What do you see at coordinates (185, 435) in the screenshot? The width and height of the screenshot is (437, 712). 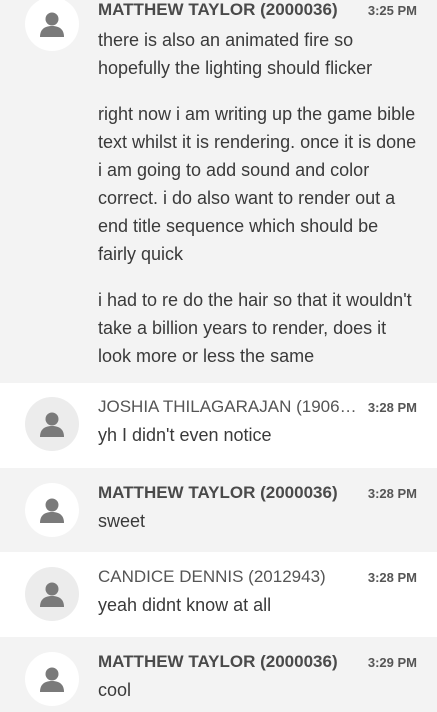 I see `message-text: yh I didn't even notice` at bounding box center [185, 435].